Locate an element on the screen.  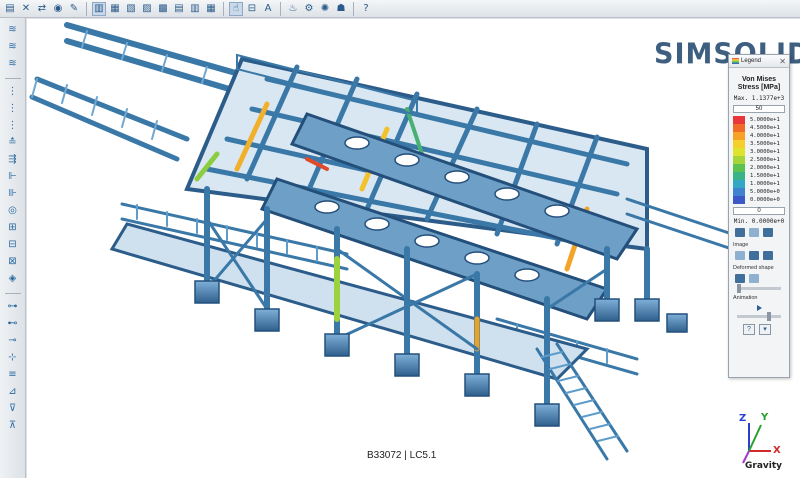
view-bottom-icon: ▩ is located at coordinates (163, 9).